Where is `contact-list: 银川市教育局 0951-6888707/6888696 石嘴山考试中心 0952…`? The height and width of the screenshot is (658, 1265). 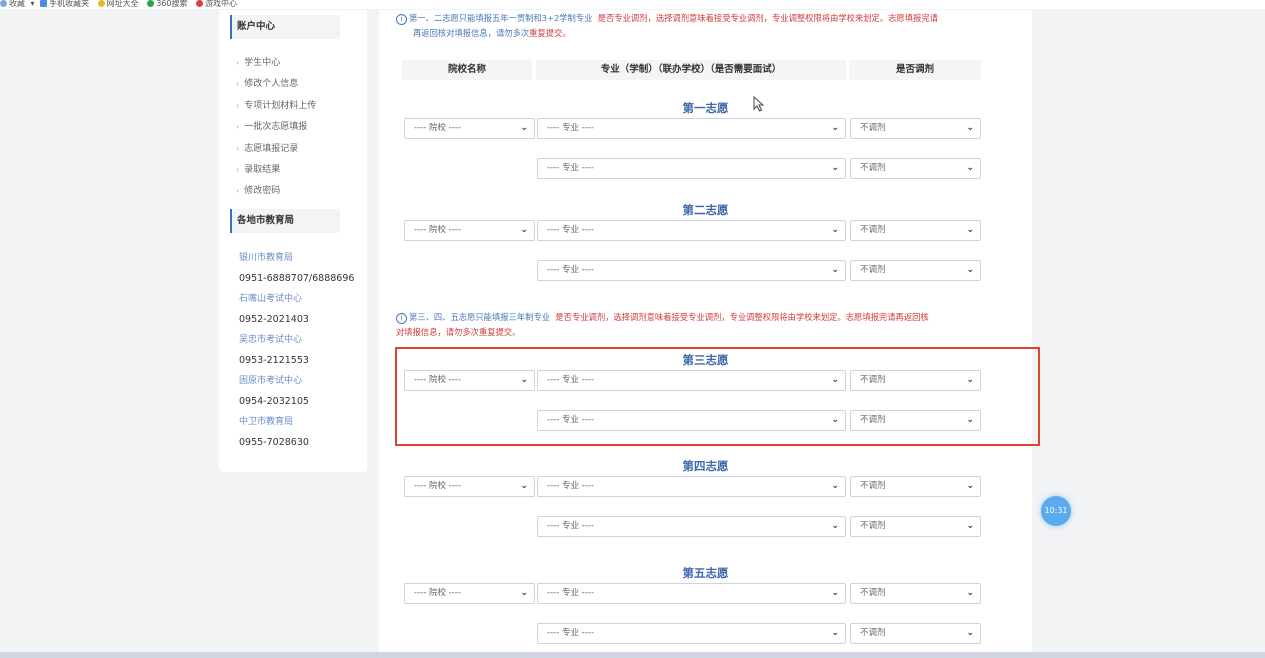
contact-list: 银川市教育局 0951-6888707/6888696 石嘴山考试中心 0952… is located at coordinates (296, 350).